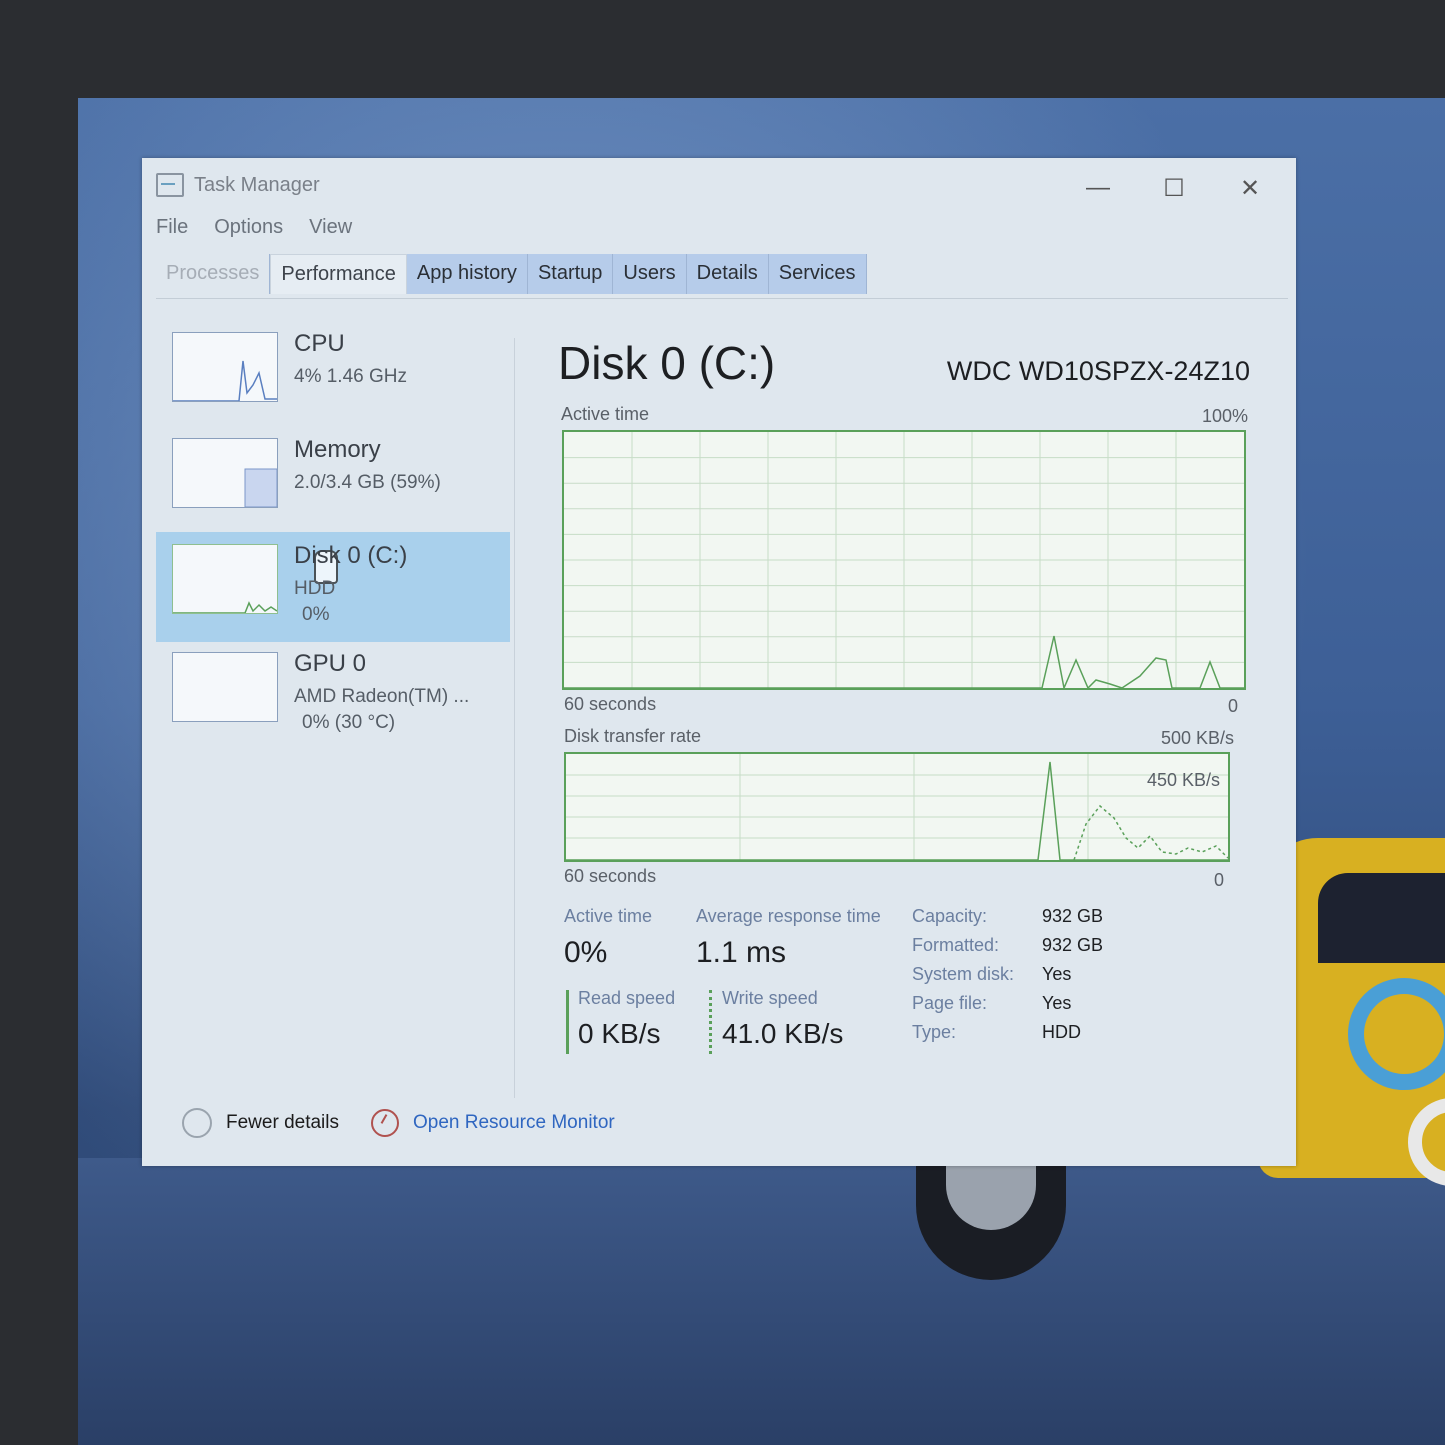 The width and height of the screenshot is (1445, 1445). I want to click on menu-options: Options, so click(248, 227).